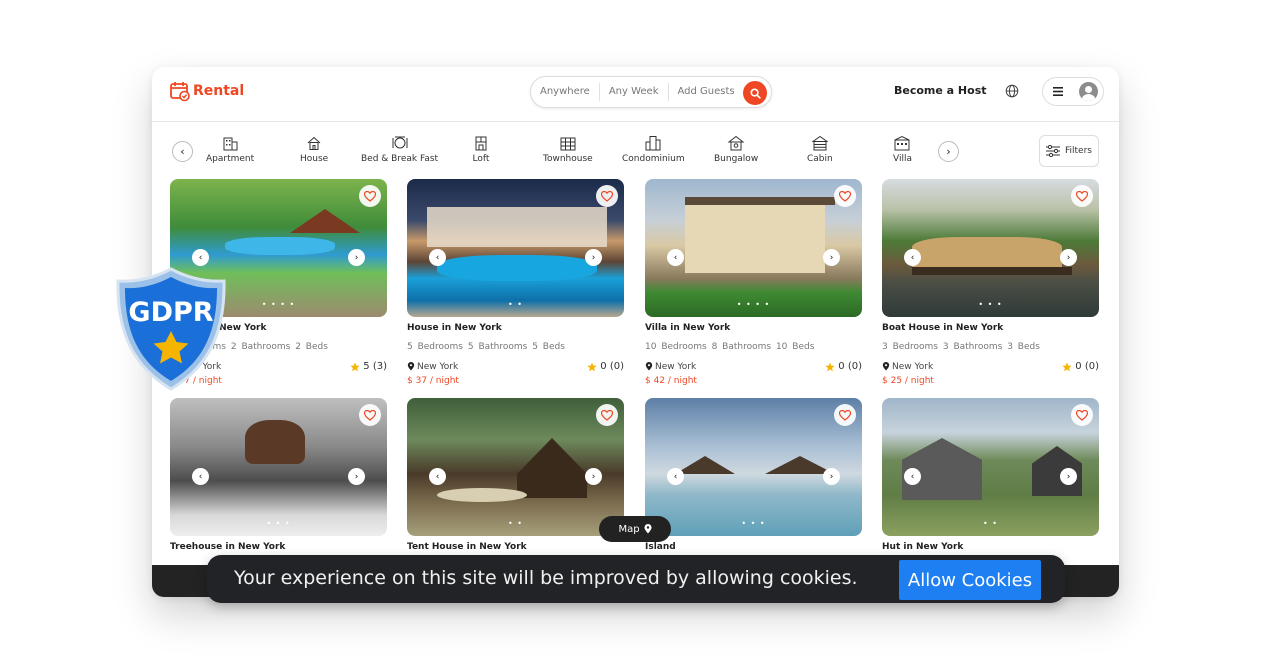 The width and height of the screenshot is (1271, 660). I want to click on listing-card: ‹ › • • • Island, so click(753, 475).